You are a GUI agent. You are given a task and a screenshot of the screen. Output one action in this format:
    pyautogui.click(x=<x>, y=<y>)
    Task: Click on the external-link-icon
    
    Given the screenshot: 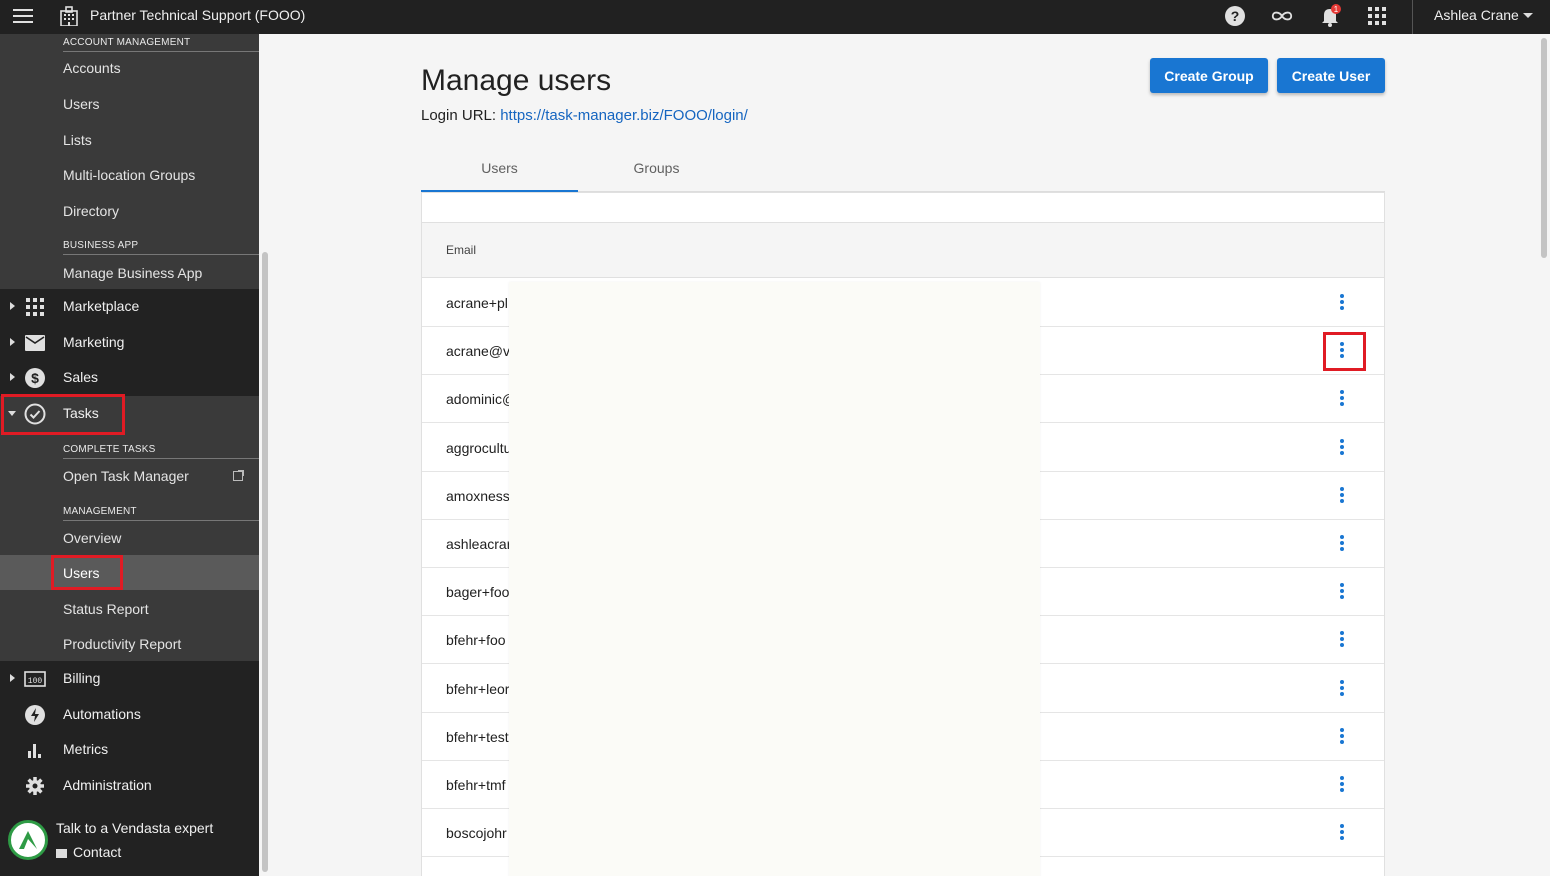 What is the action you would take?
    pyautogui.click(x=238, y=475)
    